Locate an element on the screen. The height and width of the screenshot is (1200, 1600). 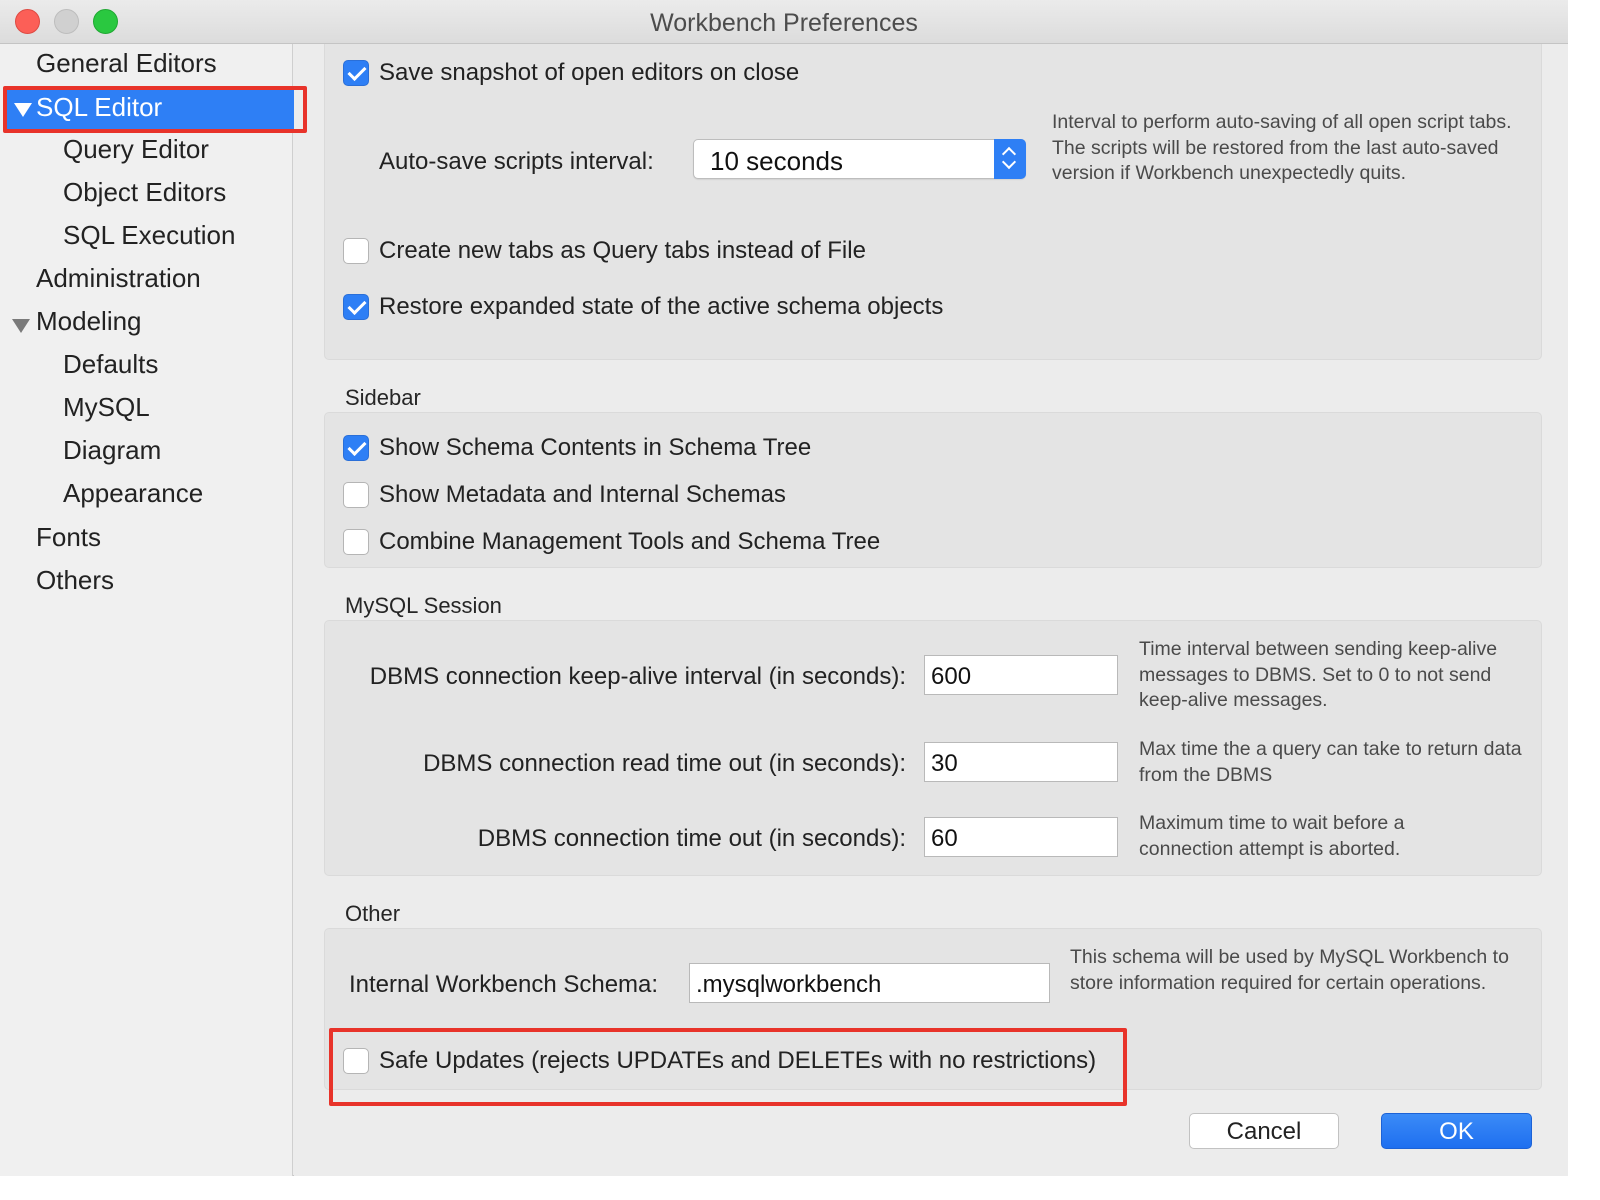
other-group-title: Other is located at coordinates (373, 913).